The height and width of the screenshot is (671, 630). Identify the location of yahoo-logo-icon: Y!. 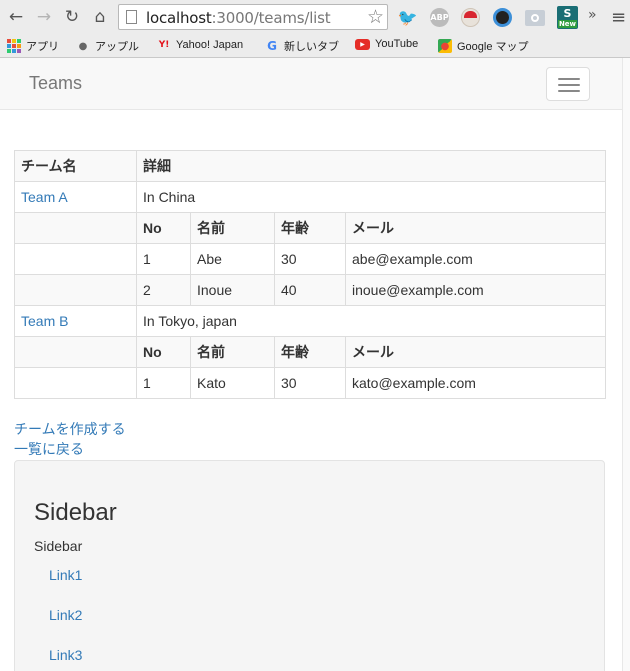
(164, 45).